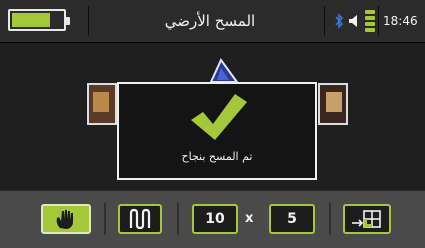 This screenshot has width=425, height=248. I want to click on zigzag-path-icon, so click(140, 219).